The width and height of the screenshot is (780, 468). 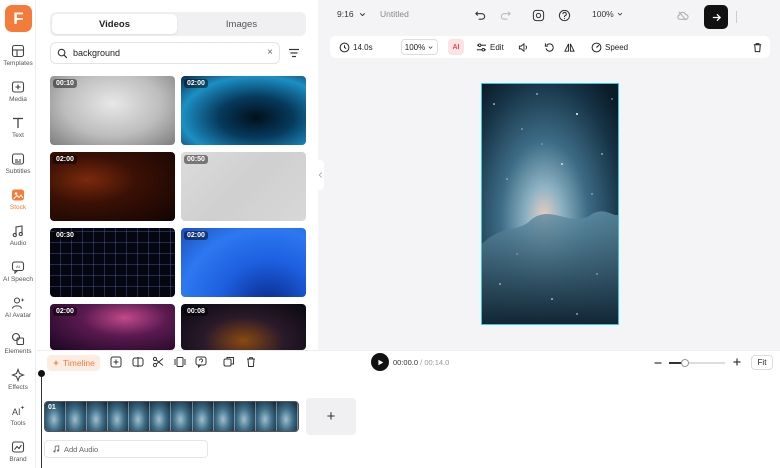 I want to click on stock-video-thumb: 00:08, so click(x=243, y=327).